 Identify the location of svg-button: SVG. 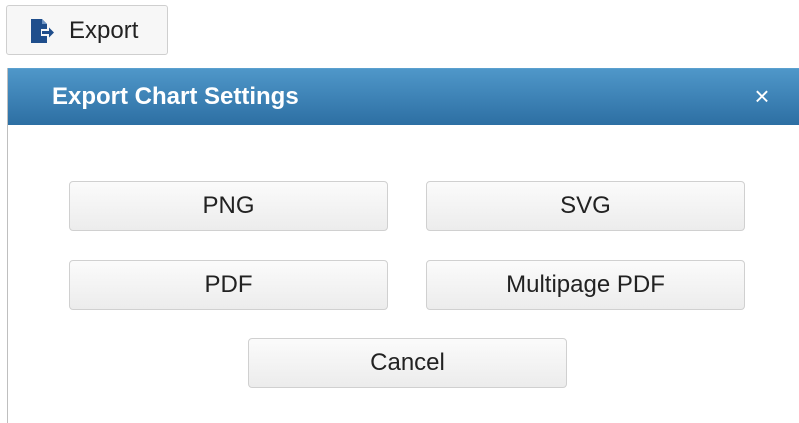
(585, 206).